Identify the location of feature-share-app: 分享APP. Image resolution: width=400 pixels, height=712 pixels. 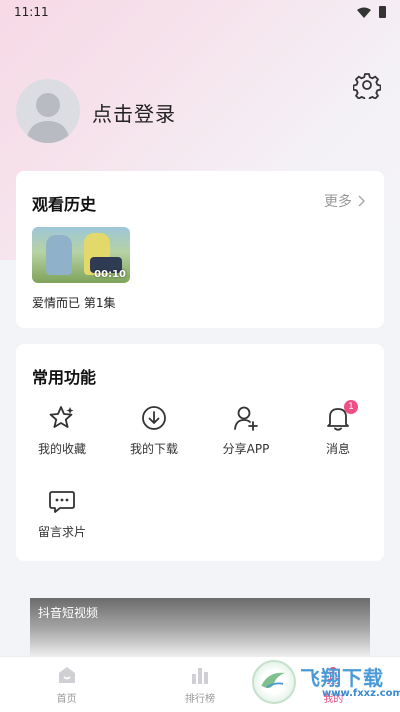
(246, 430).